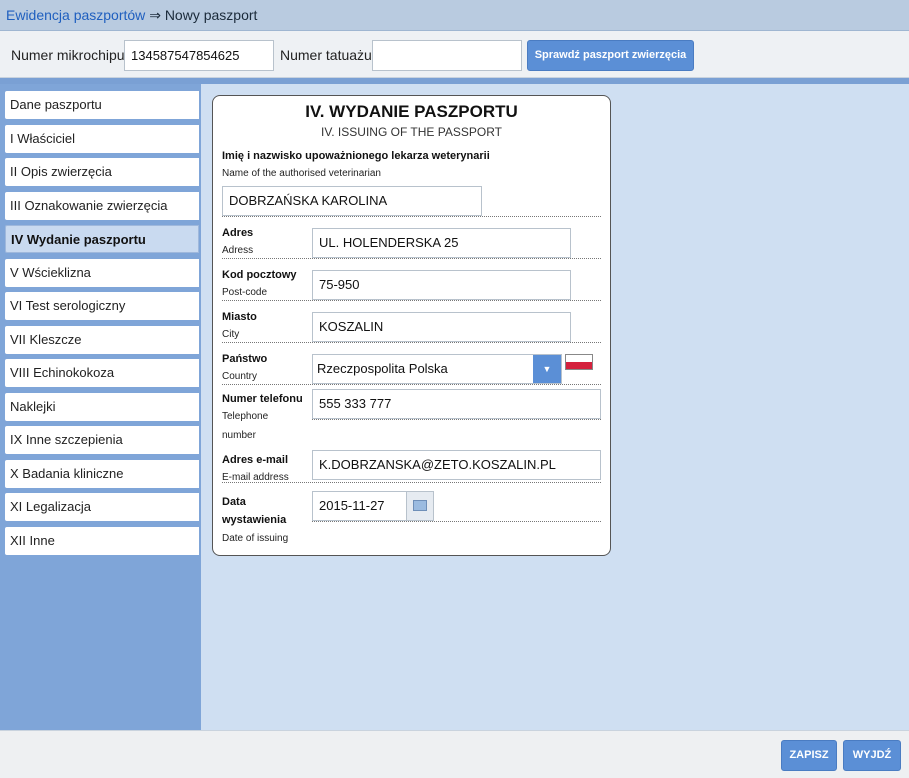 Image resolution: width=909 pixels, height=778 pixels. What do you see at coordinates (238, 233) in the screenshot?
I see `address-label: Adres` at bounding box center [238, 233].